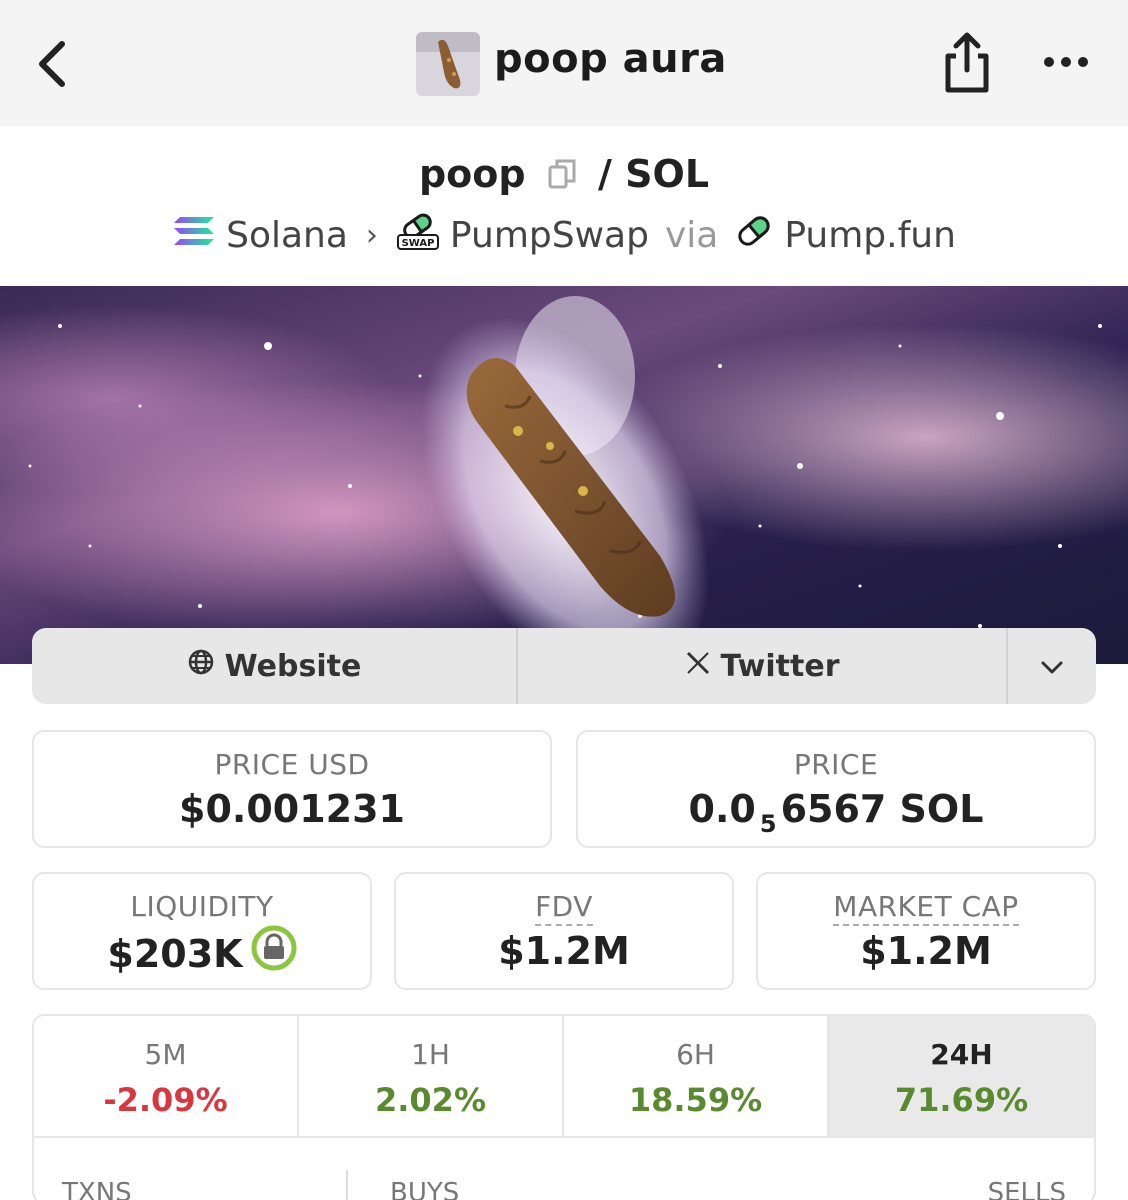 The height and width of the screenshot is (1200, 1128). I want to click on launchpad-name: Pump.fun, so click(870, 235).